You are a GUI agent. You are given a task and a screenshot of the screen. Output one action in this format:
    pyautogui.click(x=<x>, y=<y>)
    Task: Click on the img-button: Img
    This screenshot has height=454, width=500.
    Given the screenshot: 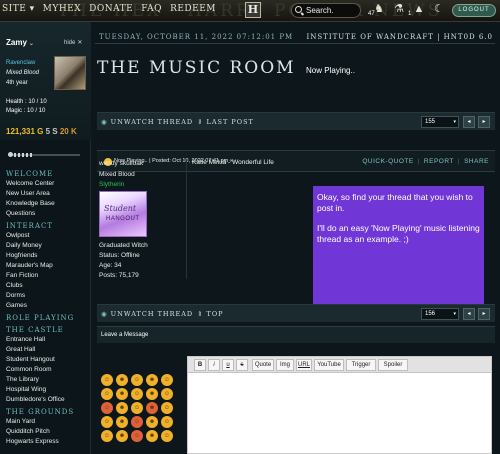 What is the action you would take?
    pyautogui.click(x=285, y=365)
    